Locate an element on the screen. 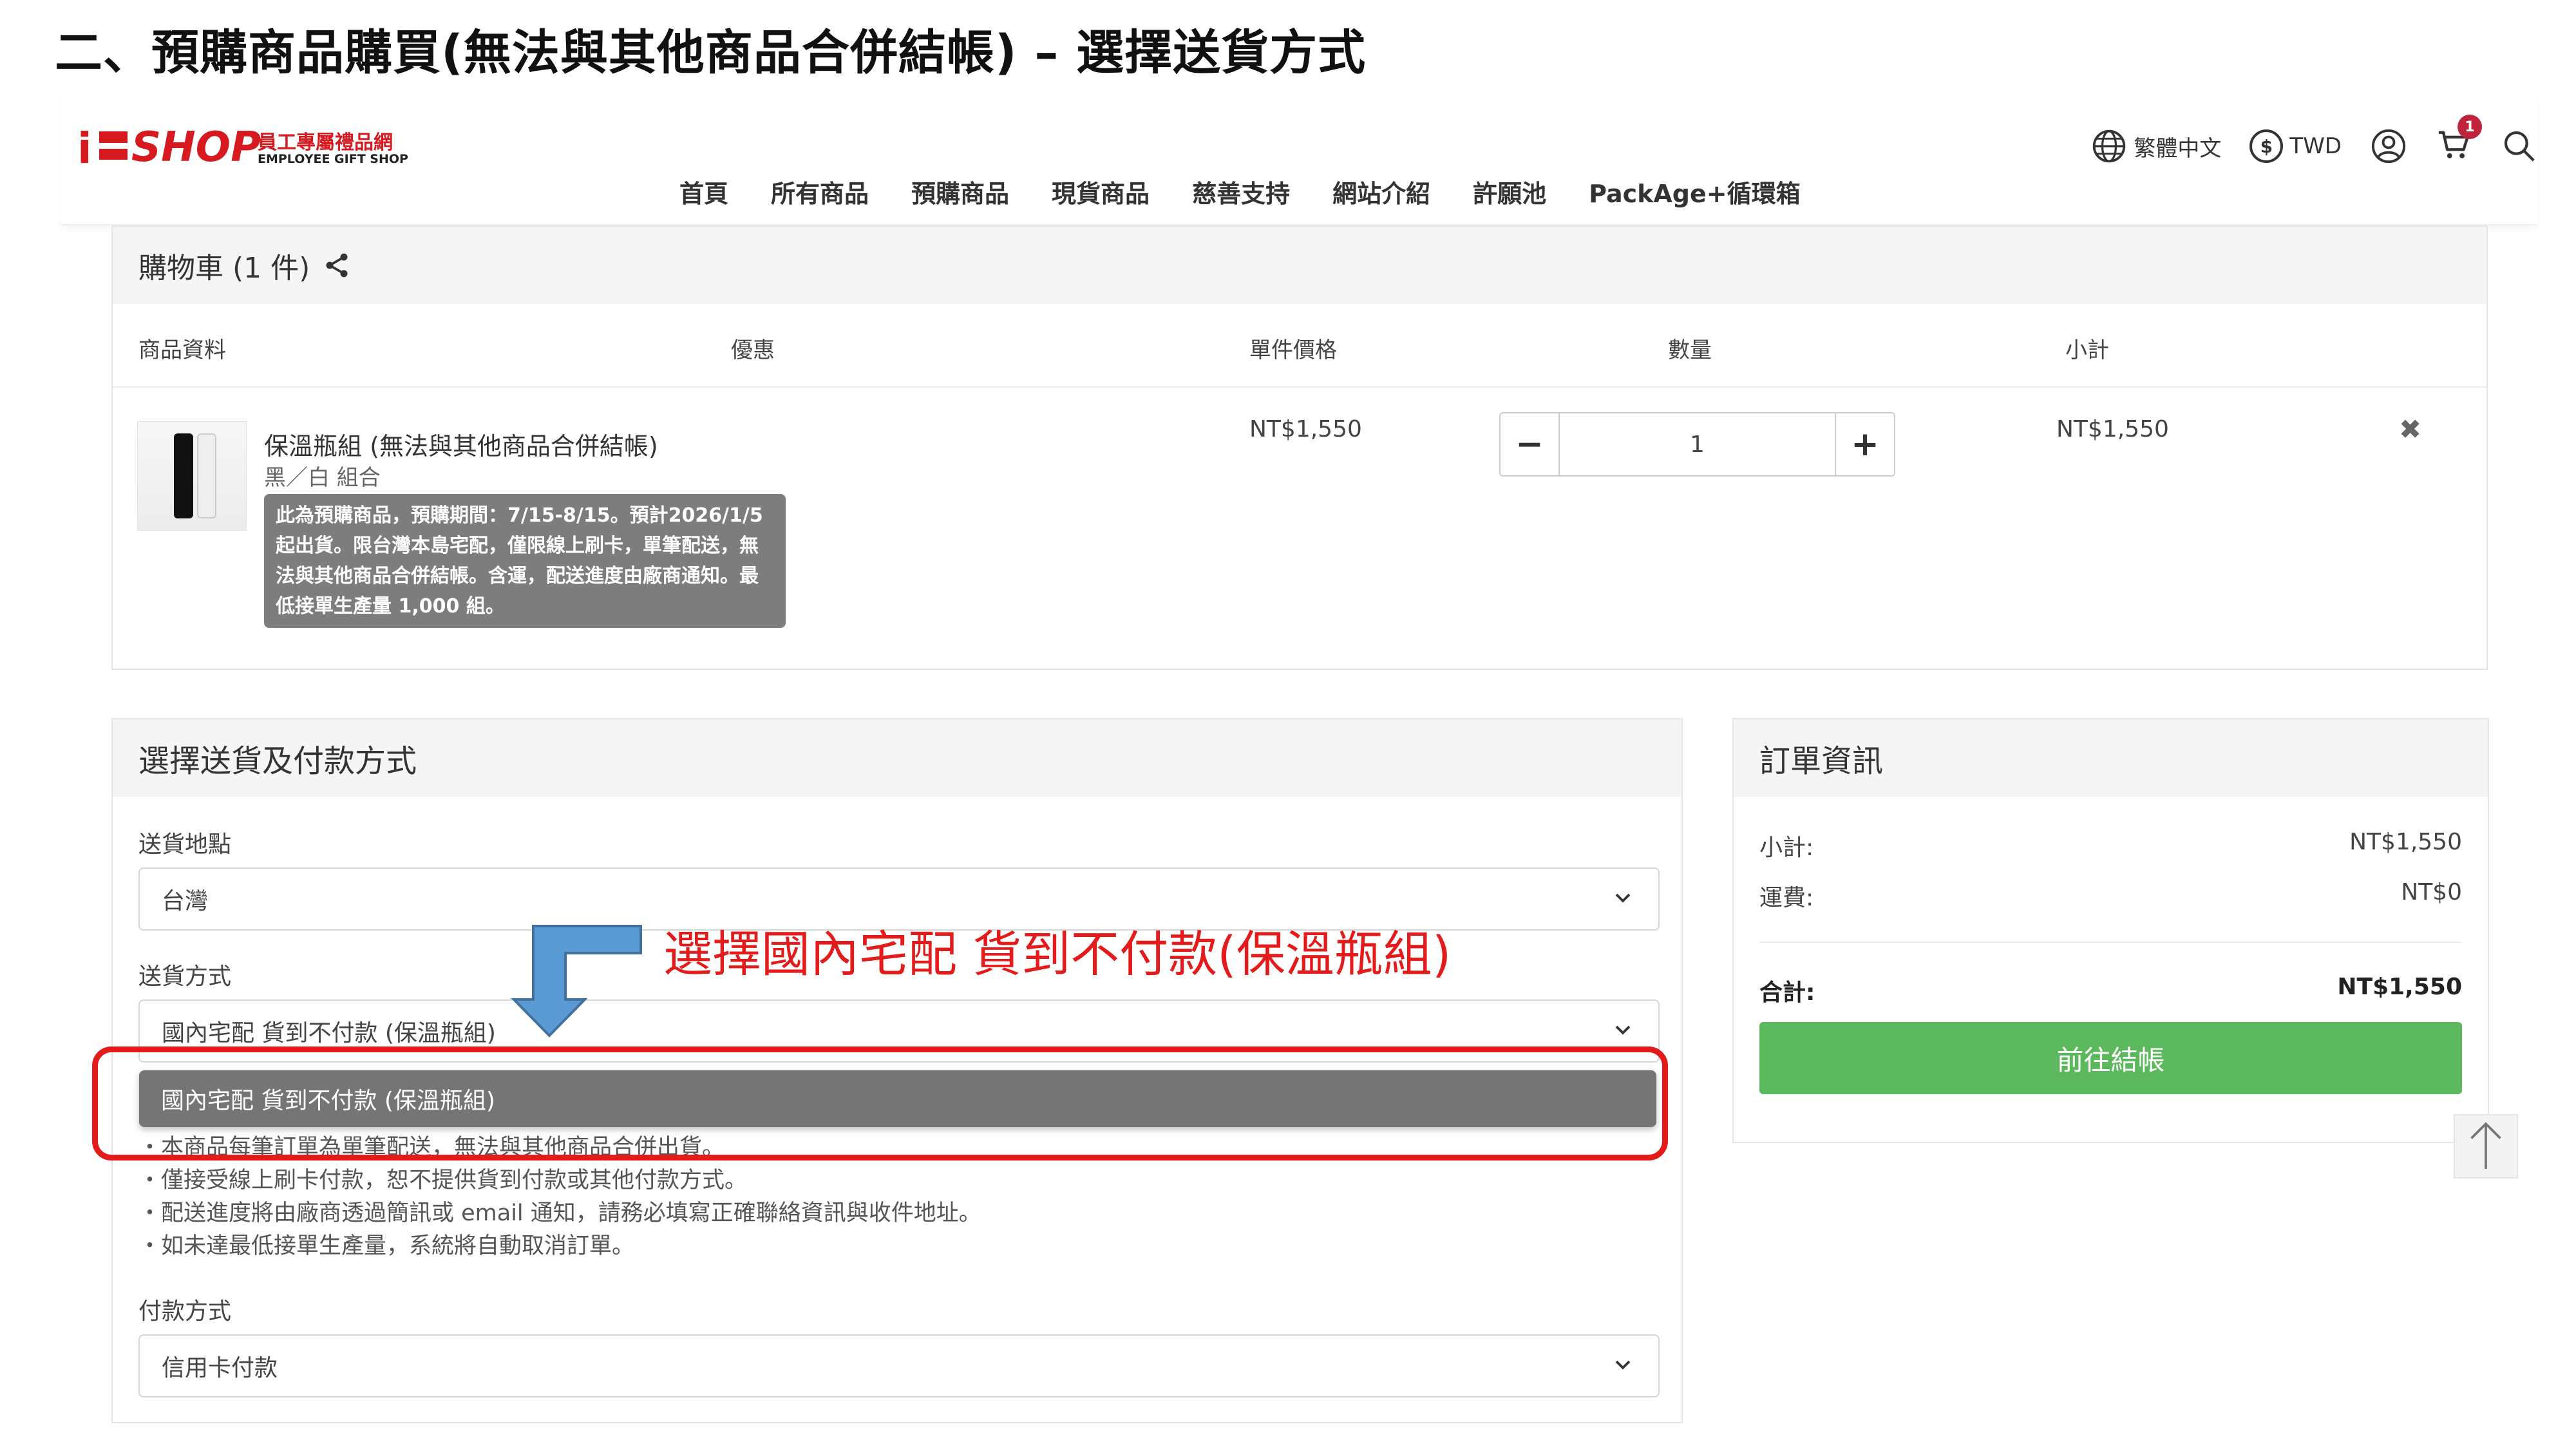 This screenshot has width=2576, height=1449. order-subtotal-value: NT$1,550 is located at coordinates (2405, 842).